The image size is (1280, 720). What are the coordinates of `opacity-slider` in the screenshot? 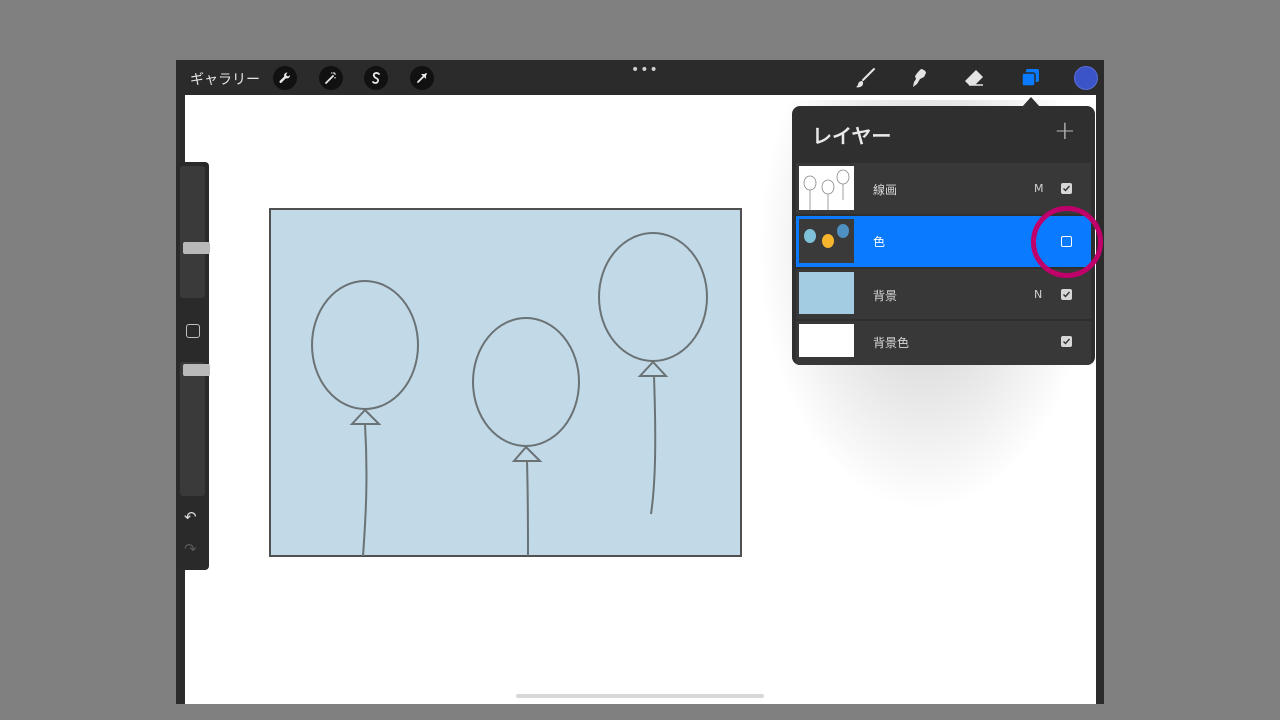 It's located at (195, 429).